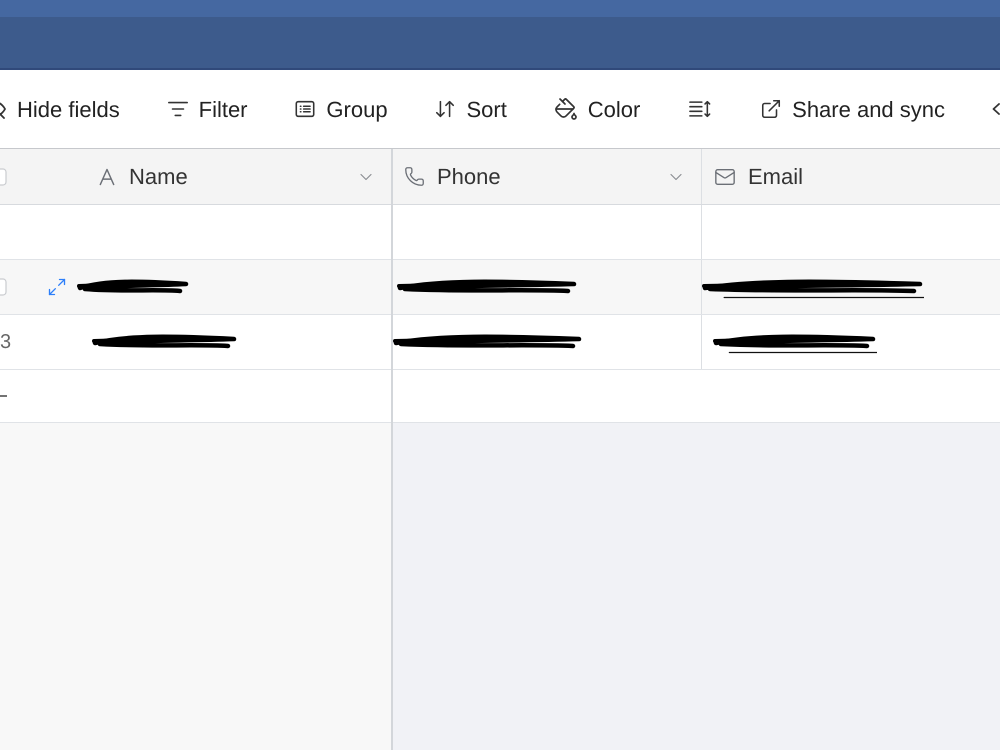 This screenshot has width=1000, height=750. What do you see at coordinates (158, 177) in the screenshot?
I see `column-title: Name` at bounding box center [158, 177].